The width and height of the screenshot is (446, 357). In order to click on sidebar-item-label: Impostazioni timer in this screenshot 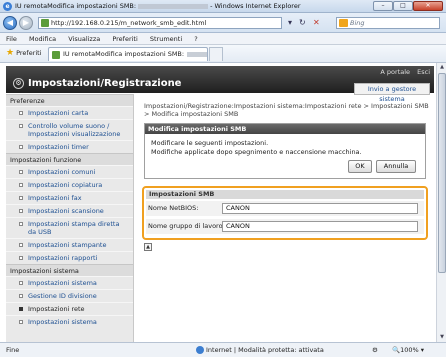, I will do `click(58, 147)`.